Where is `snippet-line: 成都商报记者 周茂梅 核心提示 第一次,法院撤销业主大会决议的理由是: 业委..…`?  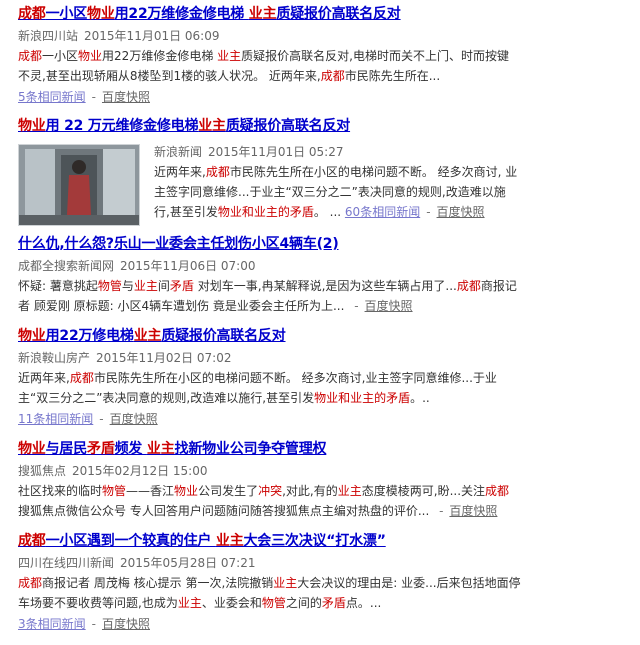
snippet-line: 成都商报记者 周茂梅 核心提示 第一次,法院撤销业主大会决议的理由是: 业委..… is located at coordinates (318, 583).